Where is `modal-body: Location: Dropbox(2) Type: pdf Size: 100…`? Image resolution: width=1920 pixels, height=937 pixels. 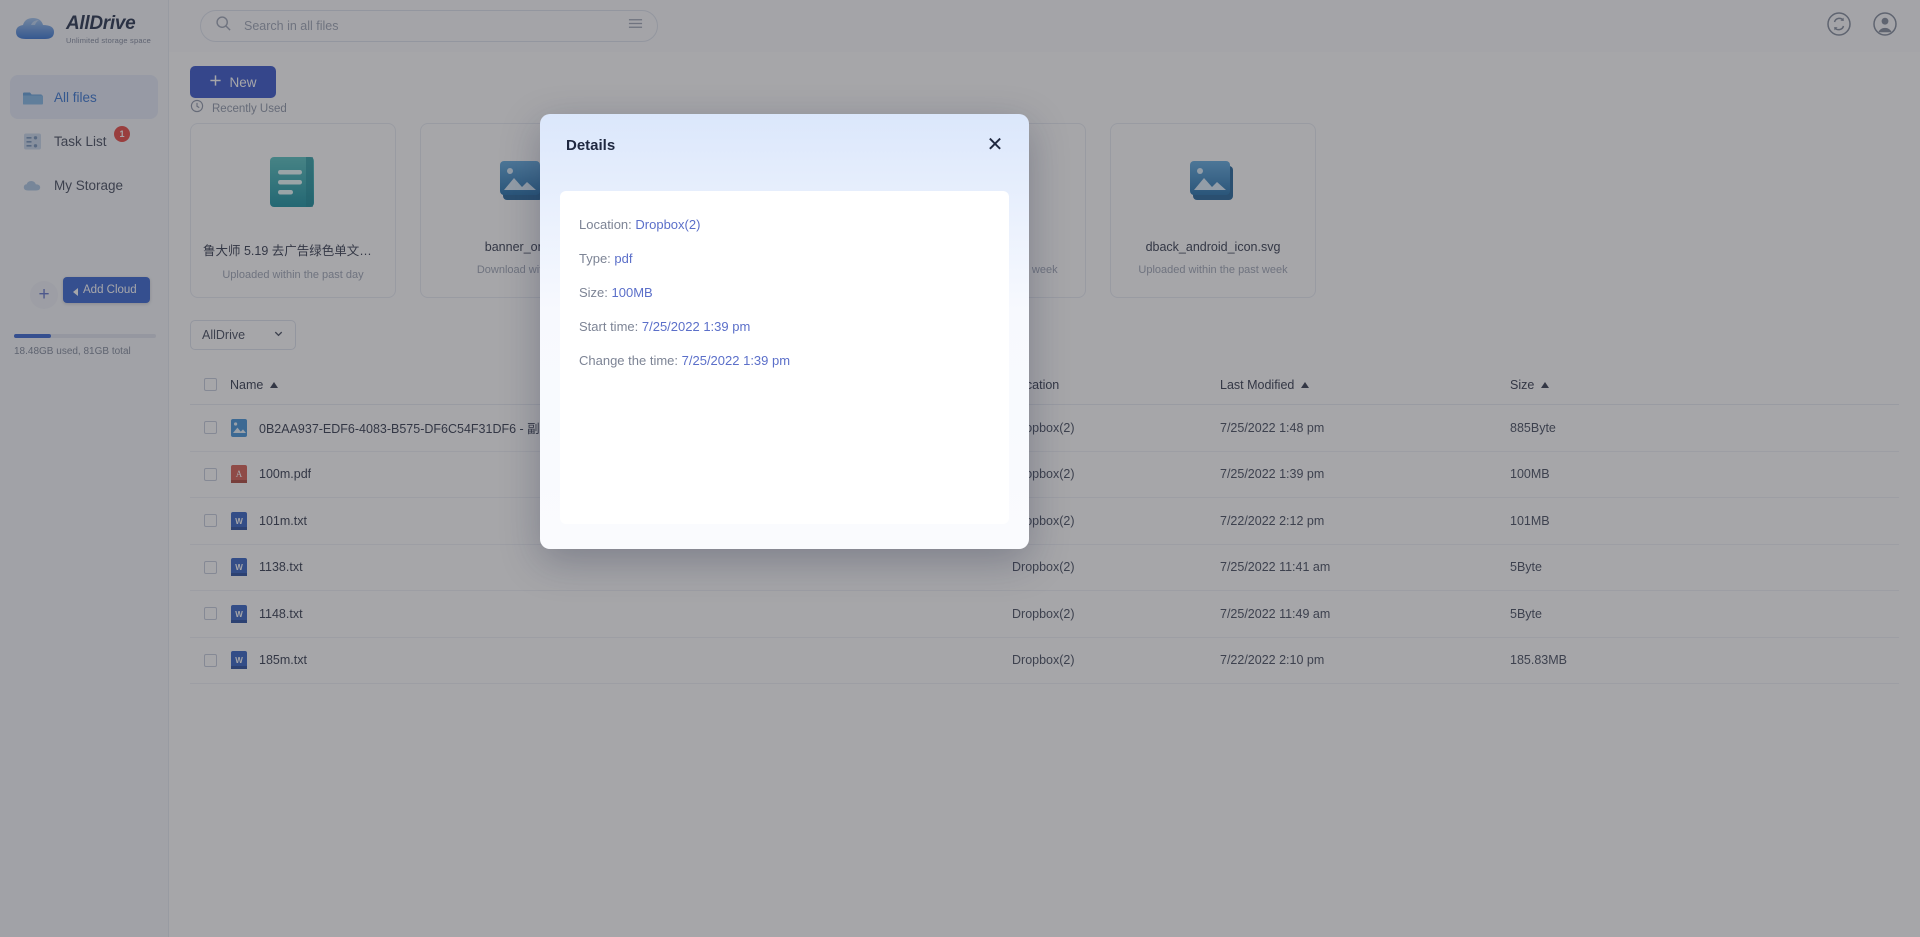
modal-body: Location: Dropbox(2) Type: pdf Size: 100… is located at coordinates (784, 357).